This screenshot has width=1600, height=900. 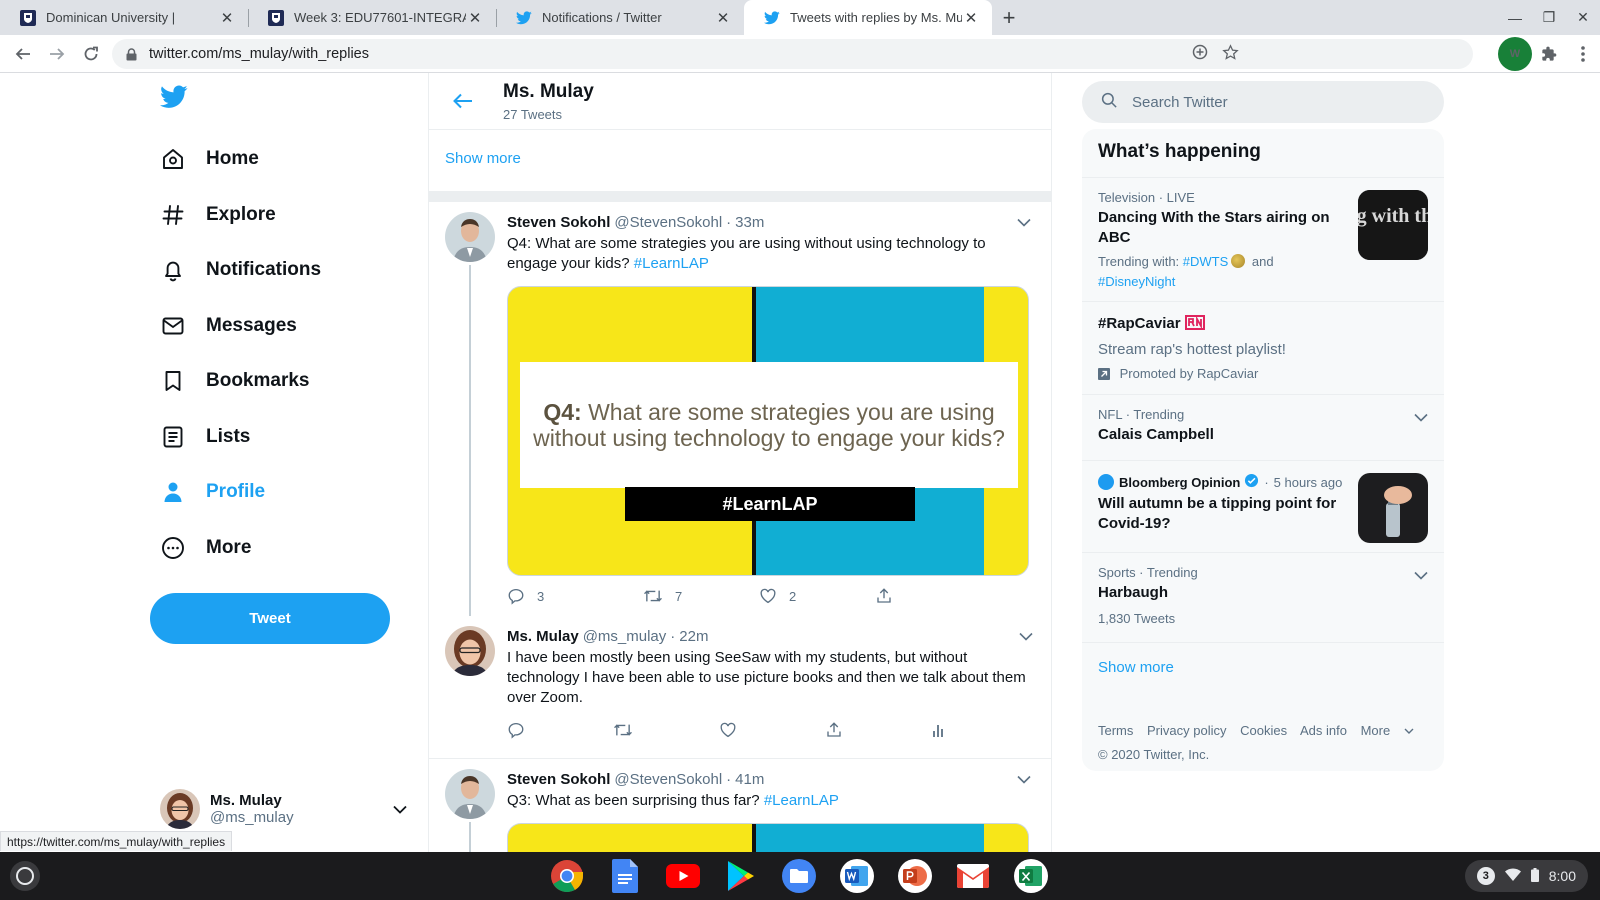 What do you see at coordinates (205, 437) in the screenshot?
I see `nav-item-lists: Lists` at bounding box center [205, 437].